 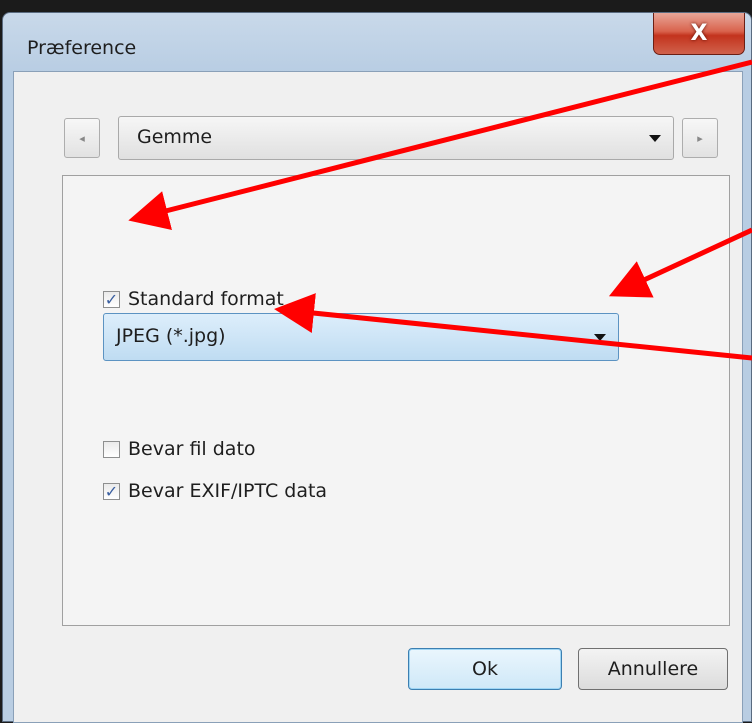 I want to click on keep-exif-option: ✓ Bevar EXIF/IPTC data, so click(x=215, y=491).